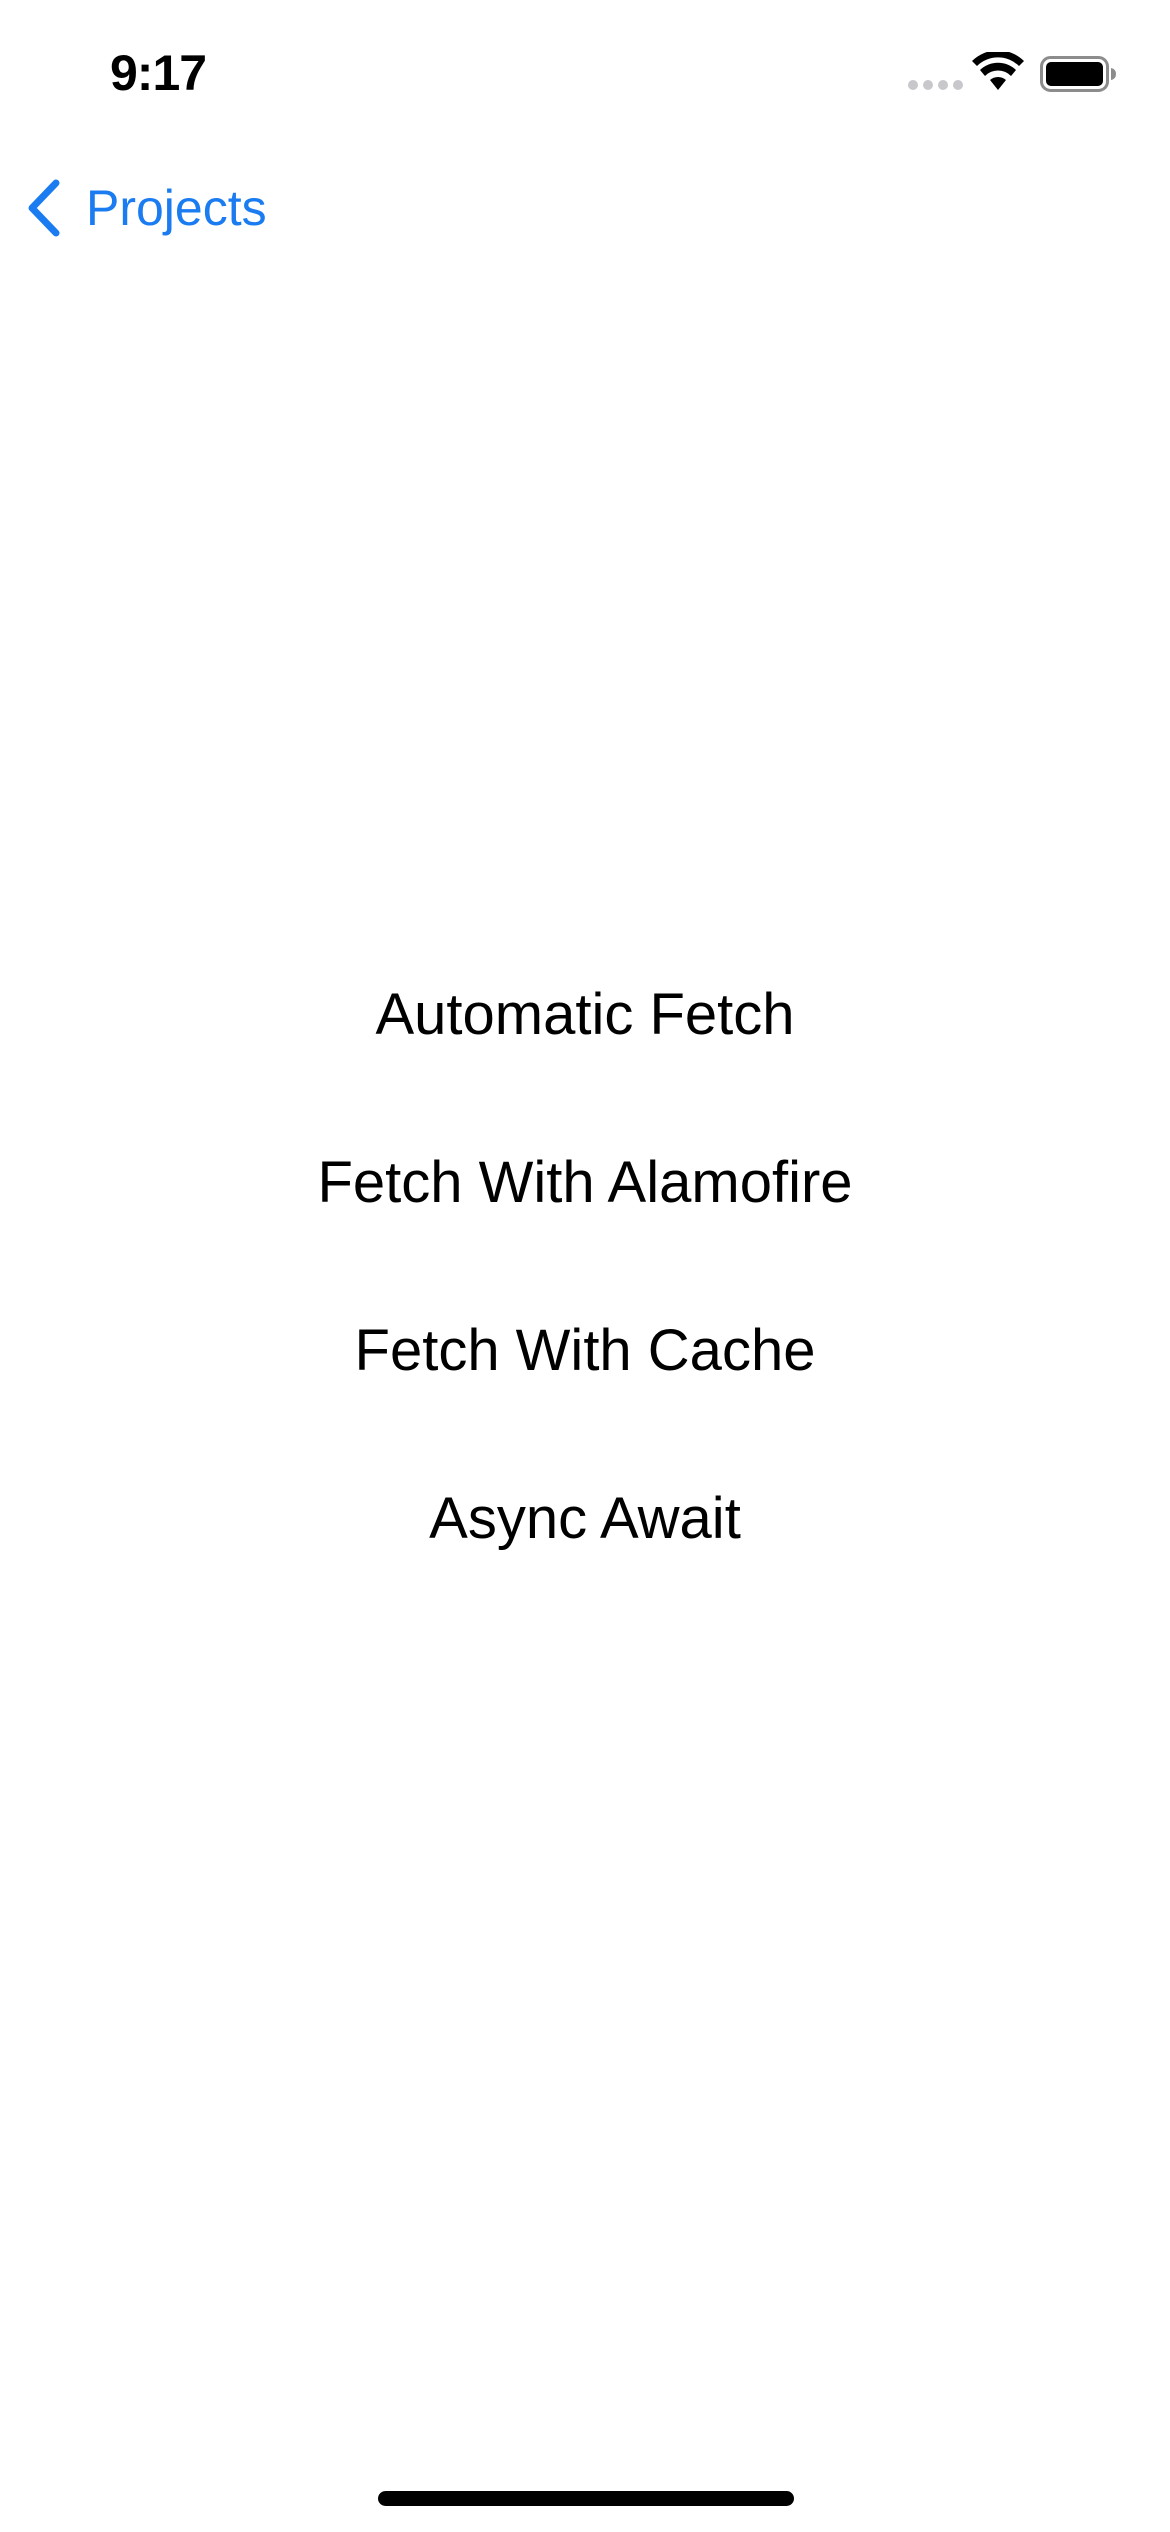 The height and width of the screenshot is (2532, 1170). I want to click on status-bar: 9:17, so click(585, 70).